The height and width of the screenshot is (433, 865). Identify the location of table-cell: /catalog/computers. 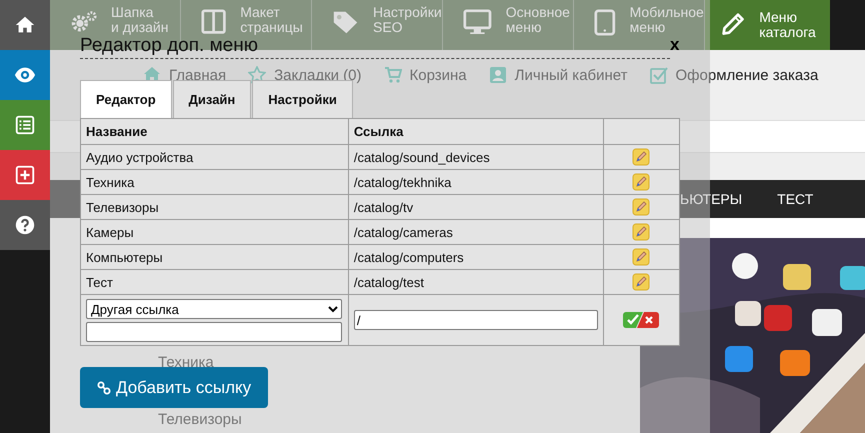
(476, 257).